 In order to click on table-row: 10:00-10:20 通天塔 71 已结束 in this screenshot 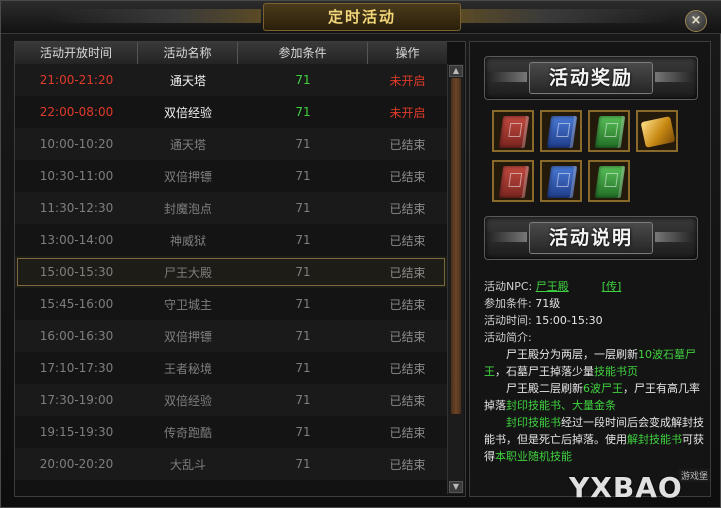, I will do `click(231, 144)`.